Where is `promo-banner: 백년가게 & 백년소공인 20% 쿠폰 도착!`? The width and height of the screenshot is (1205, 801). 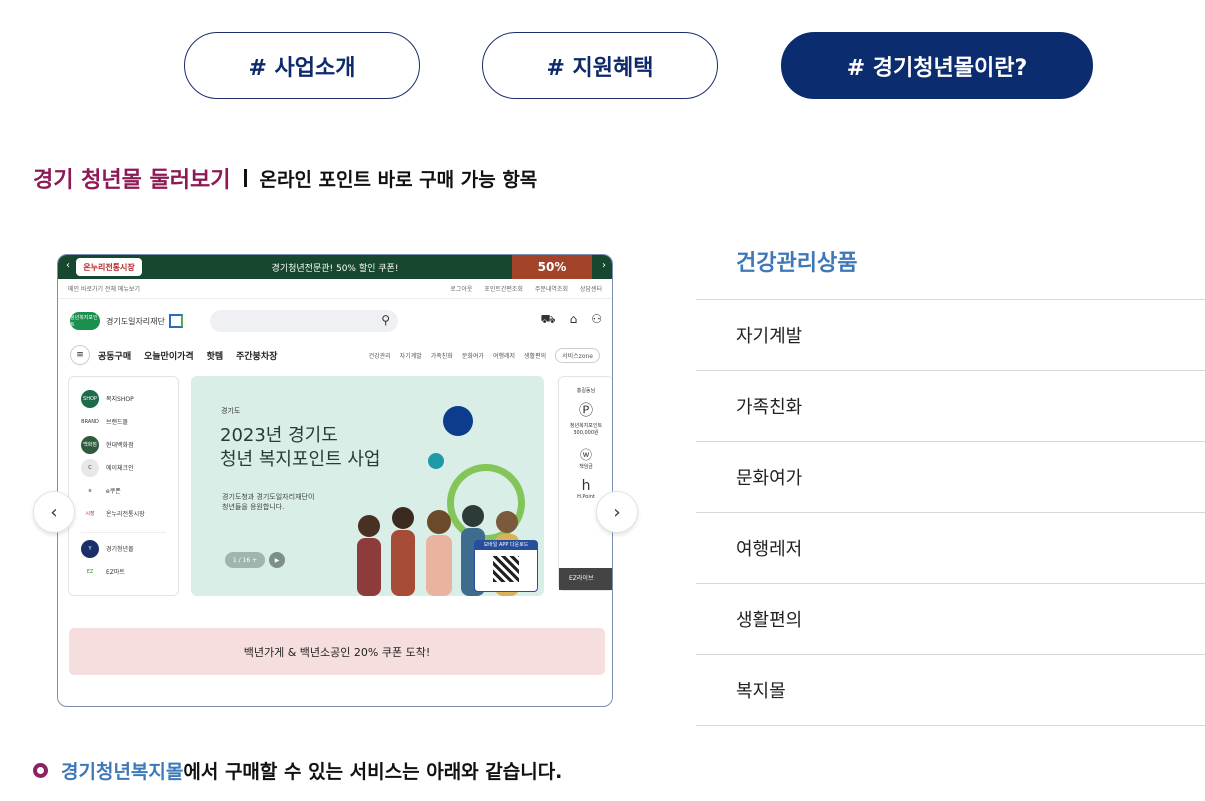
promo-banner: 백년가게 & 백년소공인 20% 쿠폰 도착! is located at coordinates (337, 651).